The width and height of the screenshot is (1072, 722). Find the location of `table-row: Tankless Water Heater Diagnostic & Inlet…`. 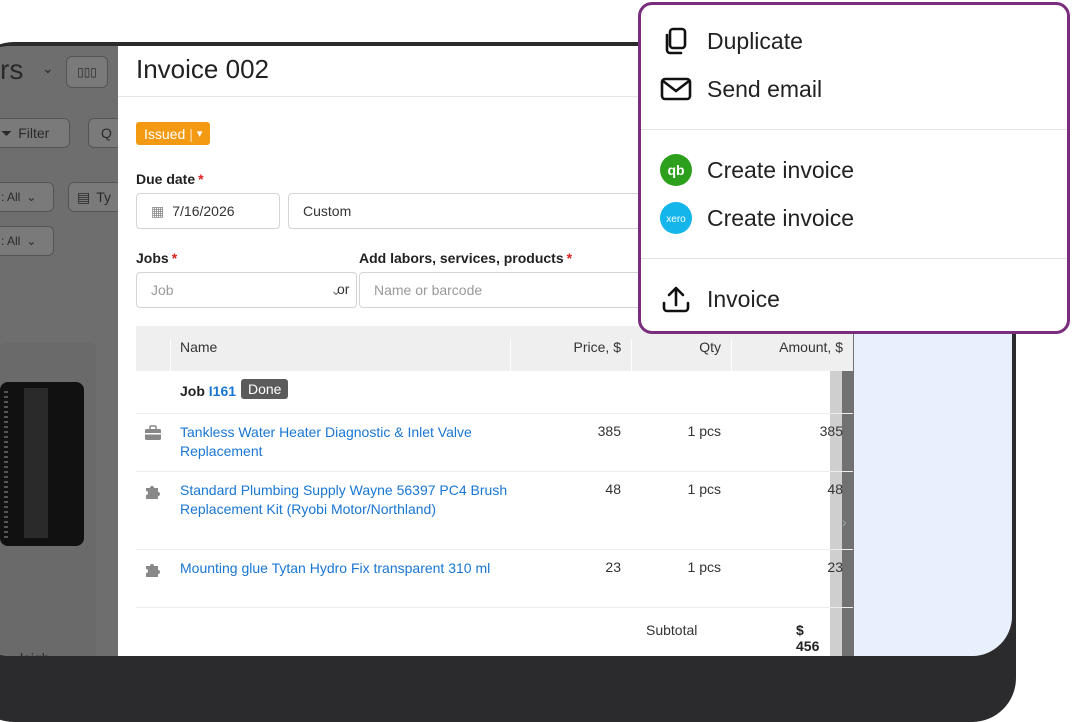

table-row: Tankless Water Heater Diagnostic & Inlet… is located at coordinates (494, 442).